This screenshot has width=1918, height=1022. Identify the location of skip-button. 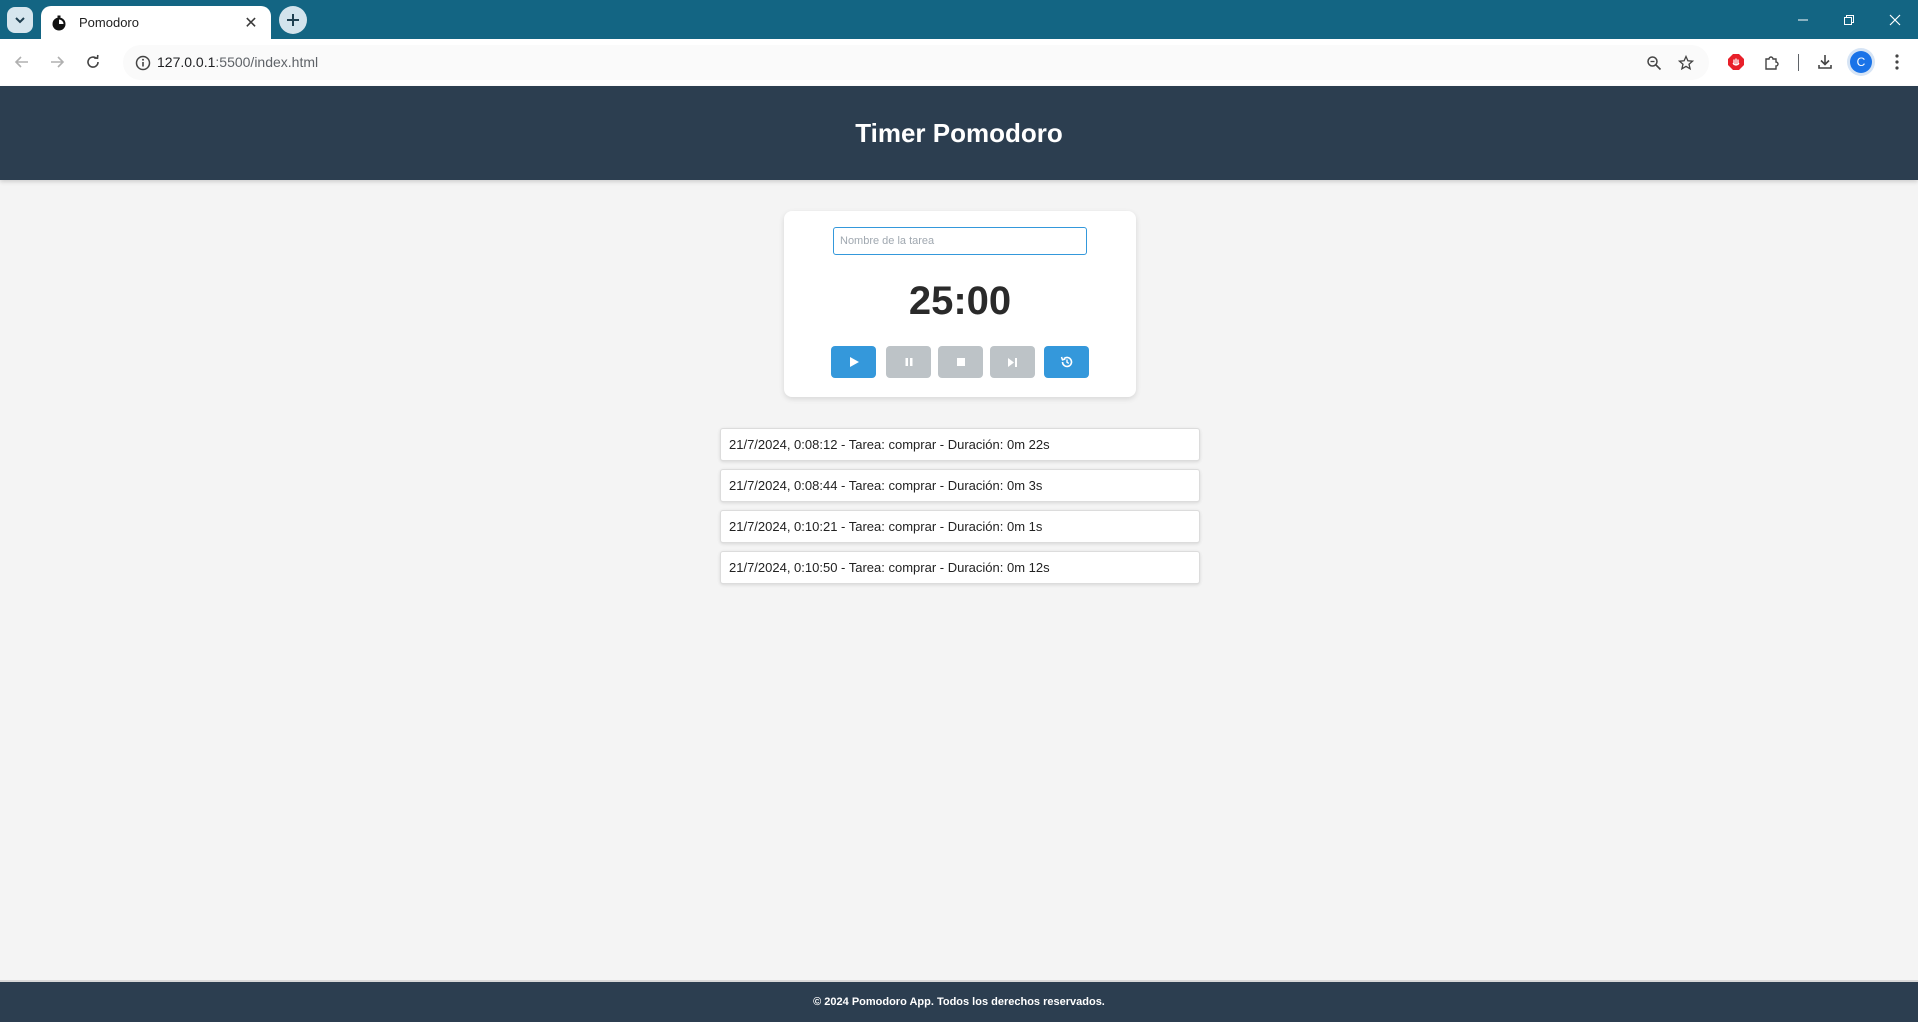
(1012, 362).